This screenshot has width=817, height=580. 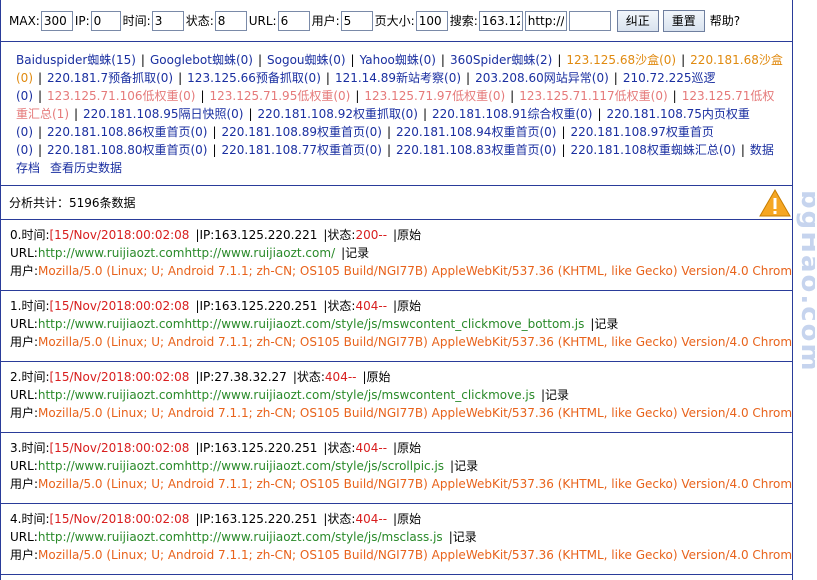 I want to click on spider-link: 220.181.108.86权重首页(0), so click(x=127, y=132).